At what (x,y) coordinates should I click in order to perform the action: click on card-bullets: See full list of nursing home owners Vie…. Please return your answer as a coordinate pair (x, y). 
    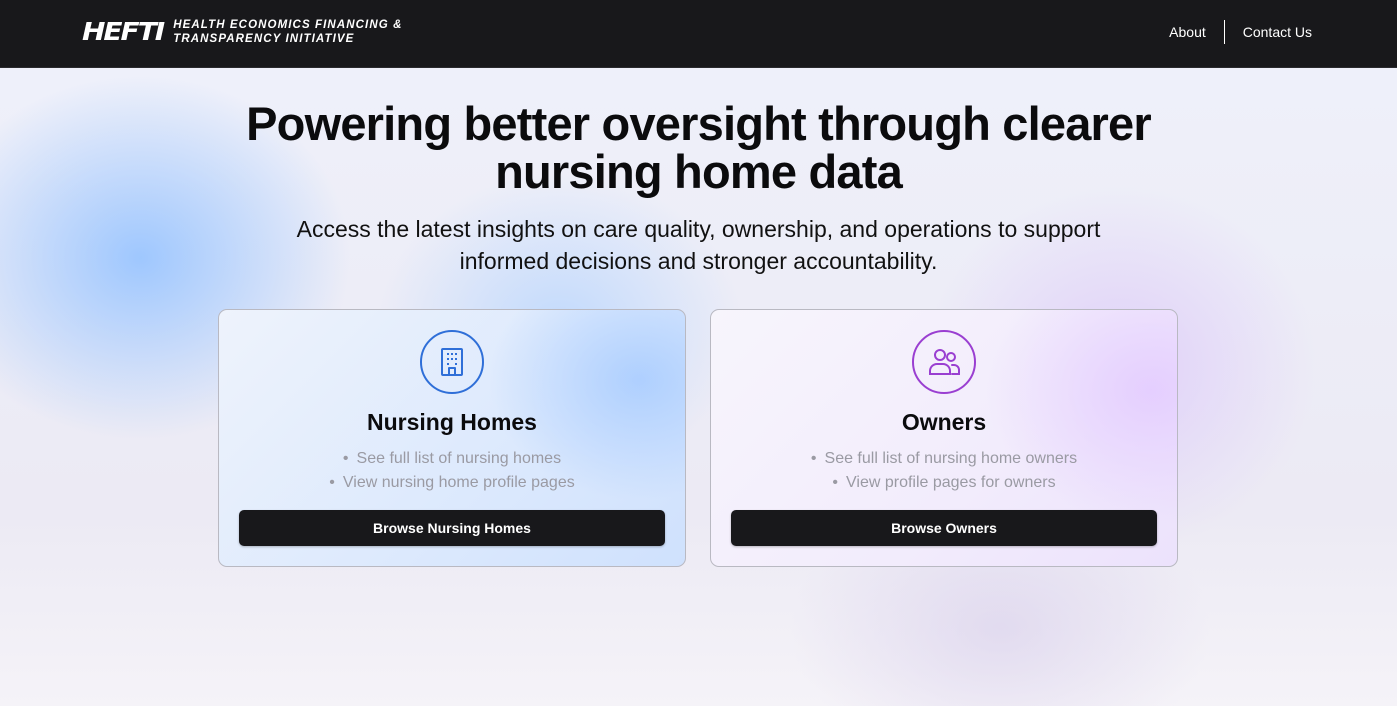
    Looking at the image, I should click on (944, 471).